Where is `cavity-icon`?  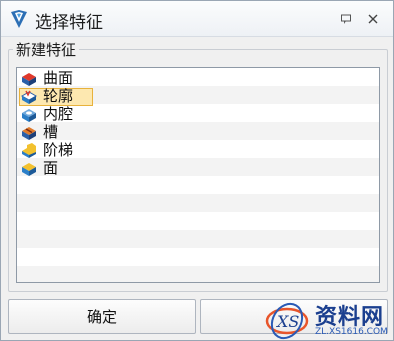 cavity-icon is located at coordinates (29, 115).